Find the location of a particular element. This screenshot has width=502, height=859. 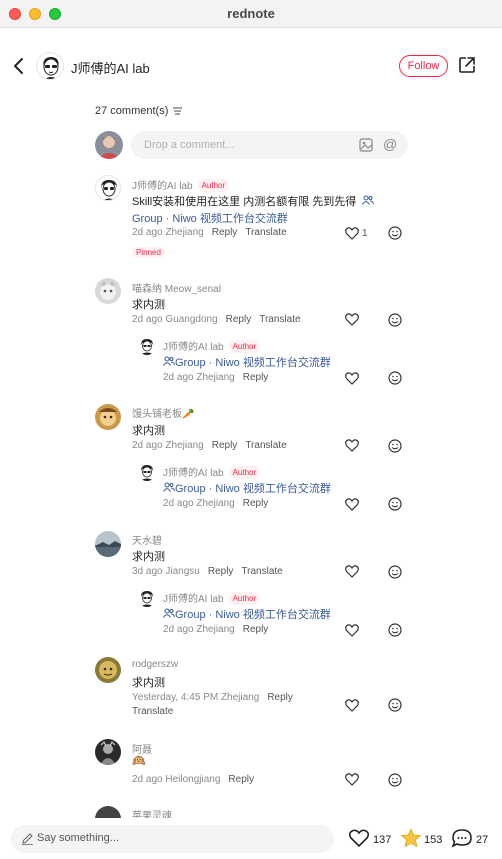

window-title: rednote is located at coordinates (251, 13).